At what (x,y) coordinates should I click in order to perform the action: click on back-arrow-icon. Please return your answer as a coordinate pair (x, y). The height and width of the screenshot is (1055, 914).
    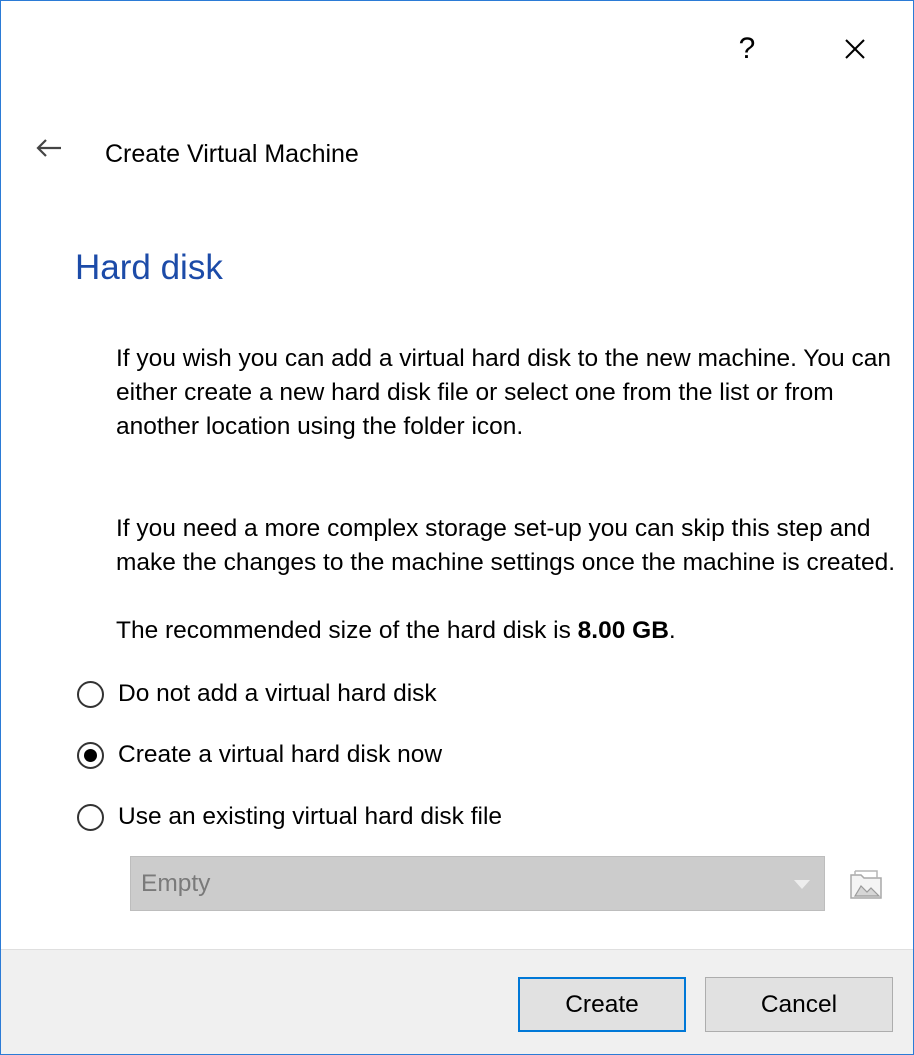
    Looking at the image, I should click on (48, 148).